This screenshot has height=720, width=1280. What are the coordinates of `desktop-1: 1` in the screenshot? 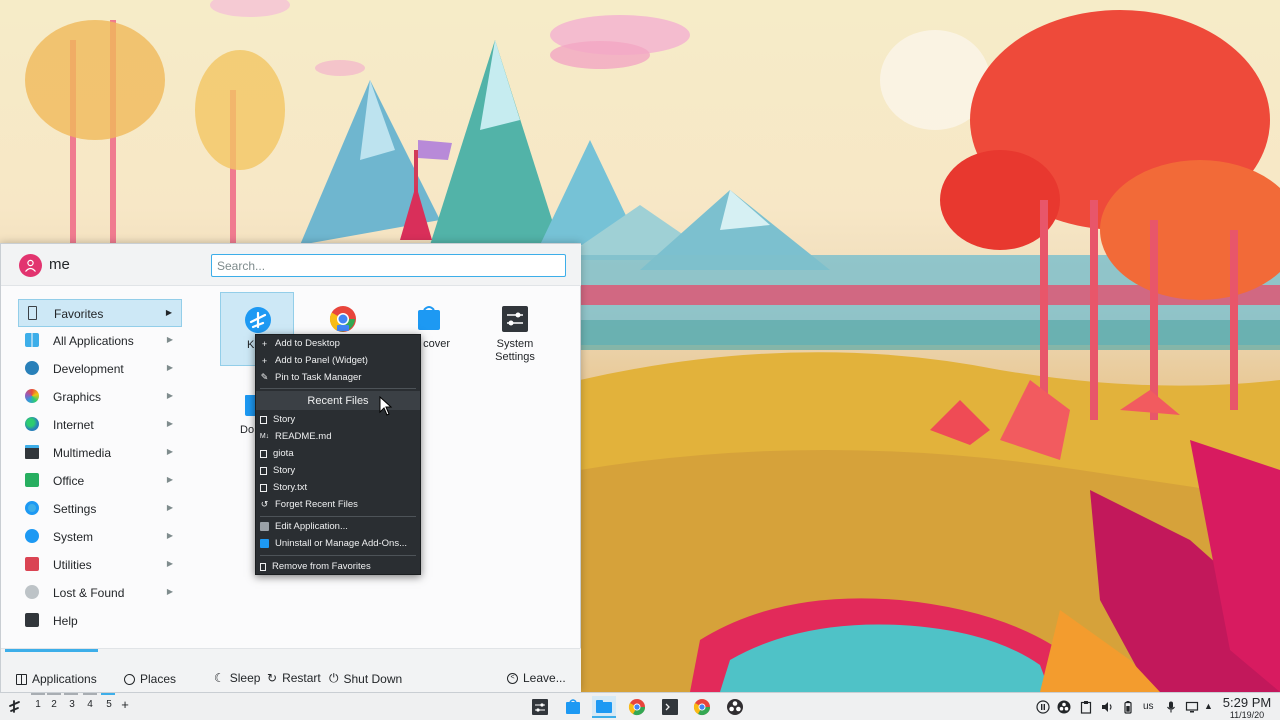 It's located at (38, 704).